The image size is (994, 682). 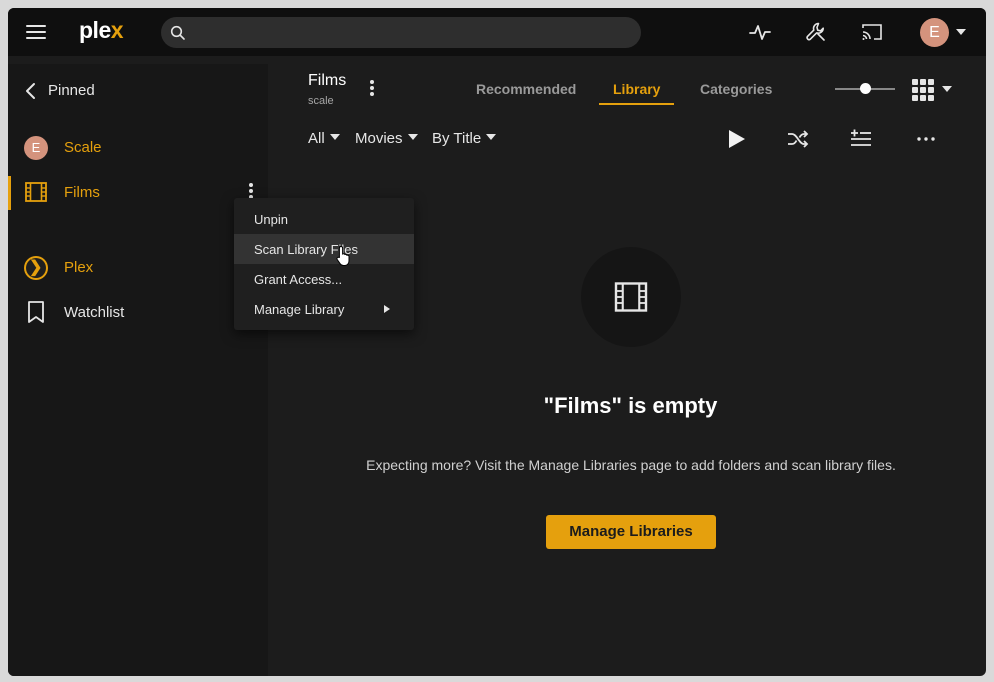 What do you see at coordinates (636, 89) in the screenshot?
I see `tab-library: Library` at bounding box center [636, 89].